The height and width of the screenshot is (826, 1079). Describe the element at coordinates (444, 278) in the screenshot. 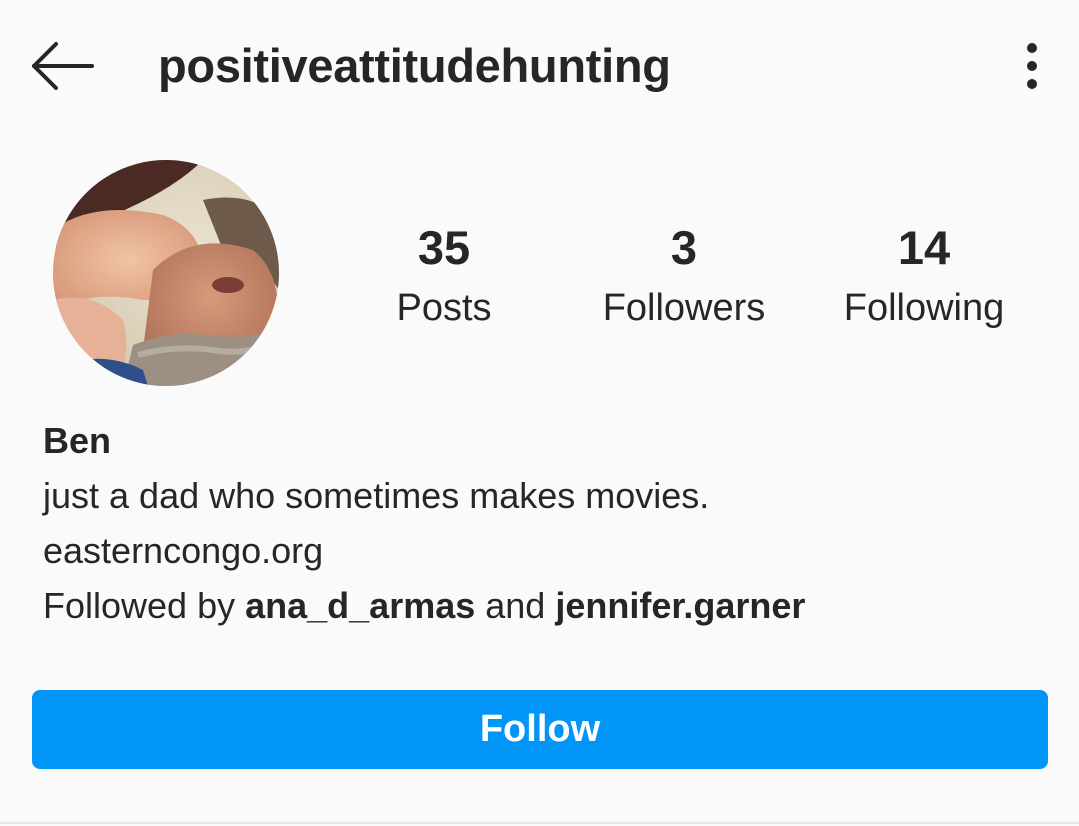

I see `posts-stat: 35 Posts` at that location.